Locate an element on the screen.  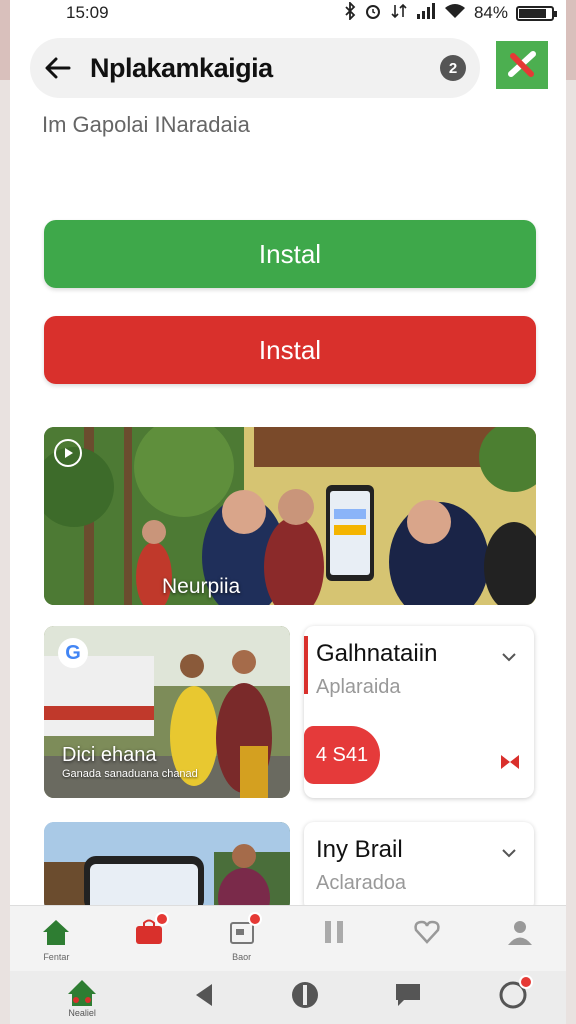
nav-home: Fentar is located at coordinates (56, 939).